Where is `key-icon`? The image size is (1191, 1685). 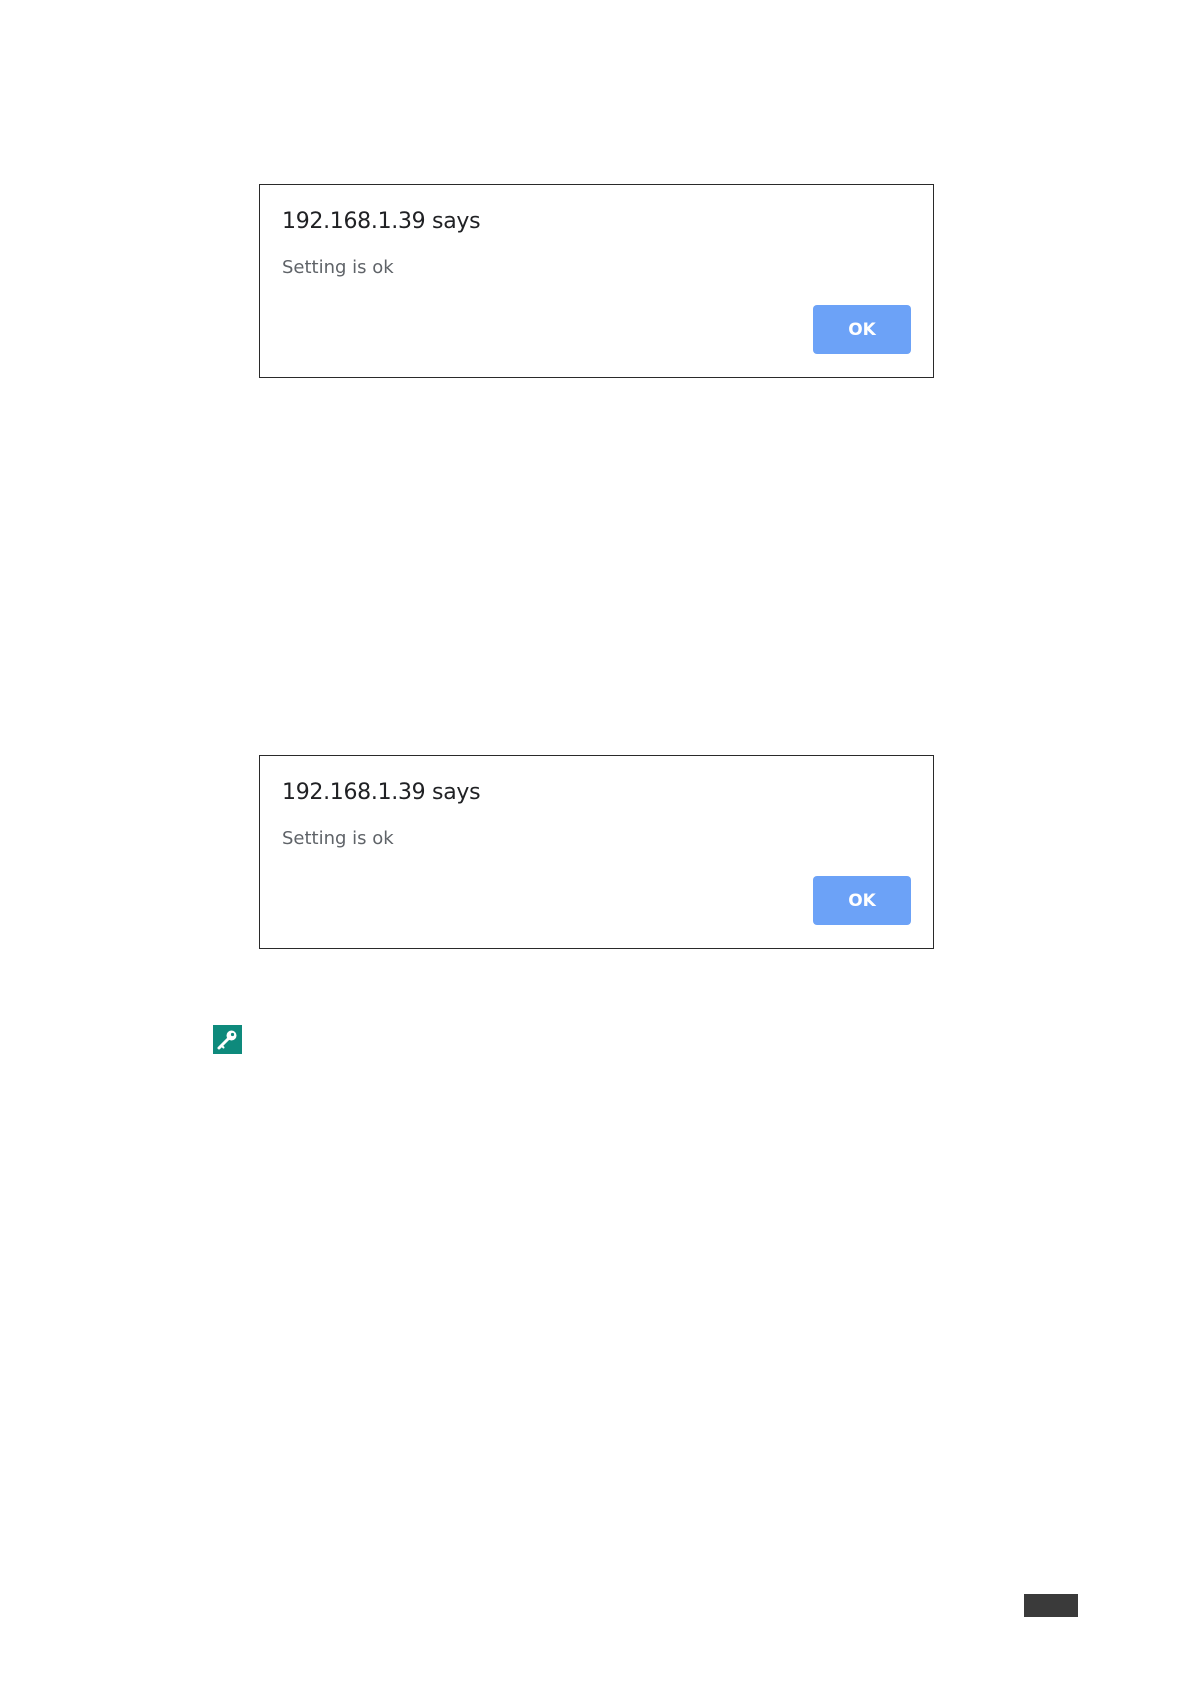
key-icon is located at coordinates (227, 1039).